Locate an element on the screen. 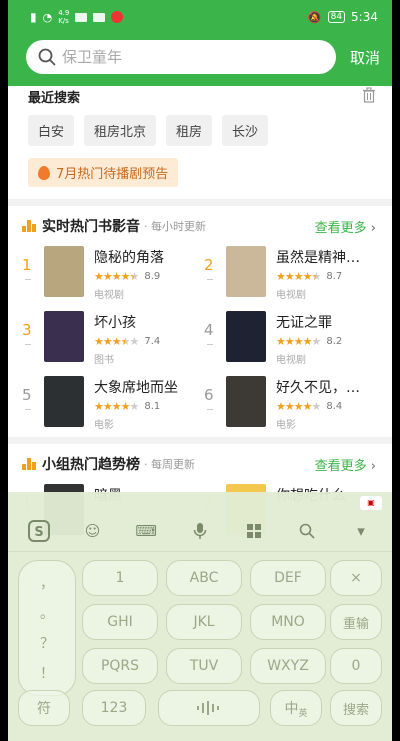 This screenshot has width=400, height=741. space-key is located at coordinates (209, 708).